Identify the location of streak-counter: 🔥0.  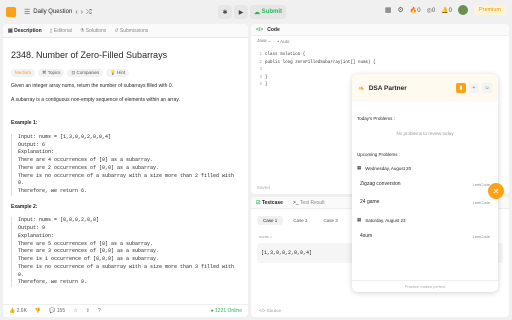
(415, 10).